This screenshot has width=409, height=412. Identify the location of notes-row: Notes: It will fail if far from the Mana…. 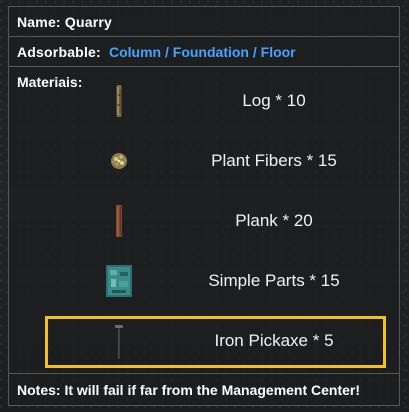
(204, 389).